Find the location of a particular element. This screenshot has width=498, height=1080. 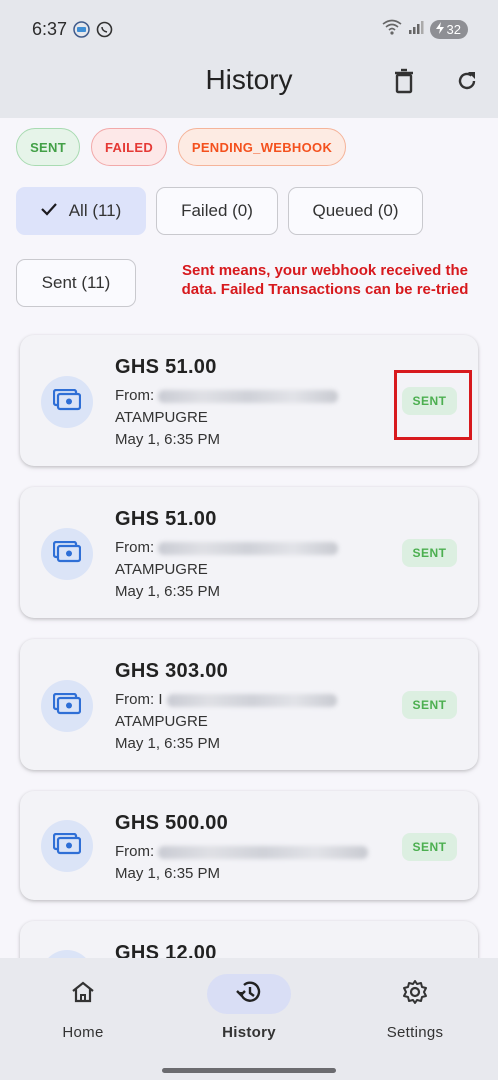

app-bar: History is located at coordinates (249, 88).